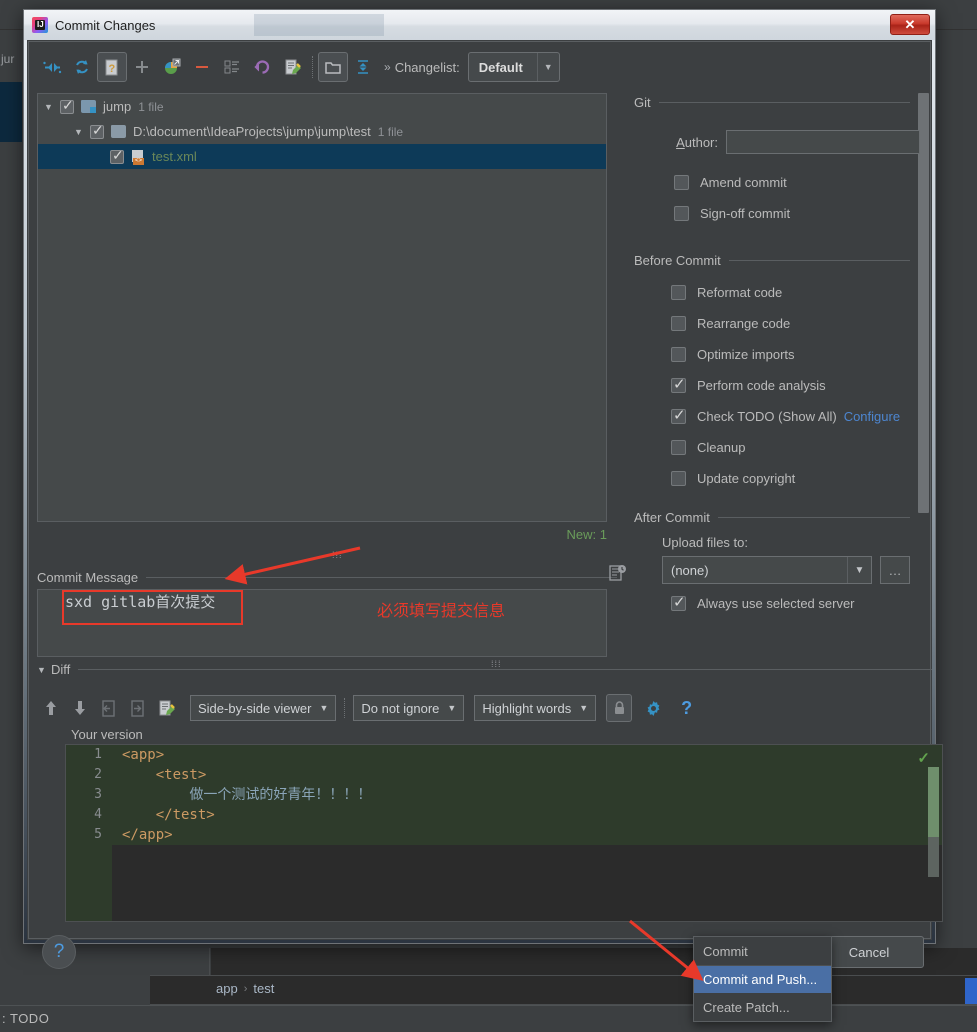  What do you see at coordinates (322, 106) in the screenshot?
I see `tree-node-module: ▼ jump 1 file` at bounding box center [322, 106].